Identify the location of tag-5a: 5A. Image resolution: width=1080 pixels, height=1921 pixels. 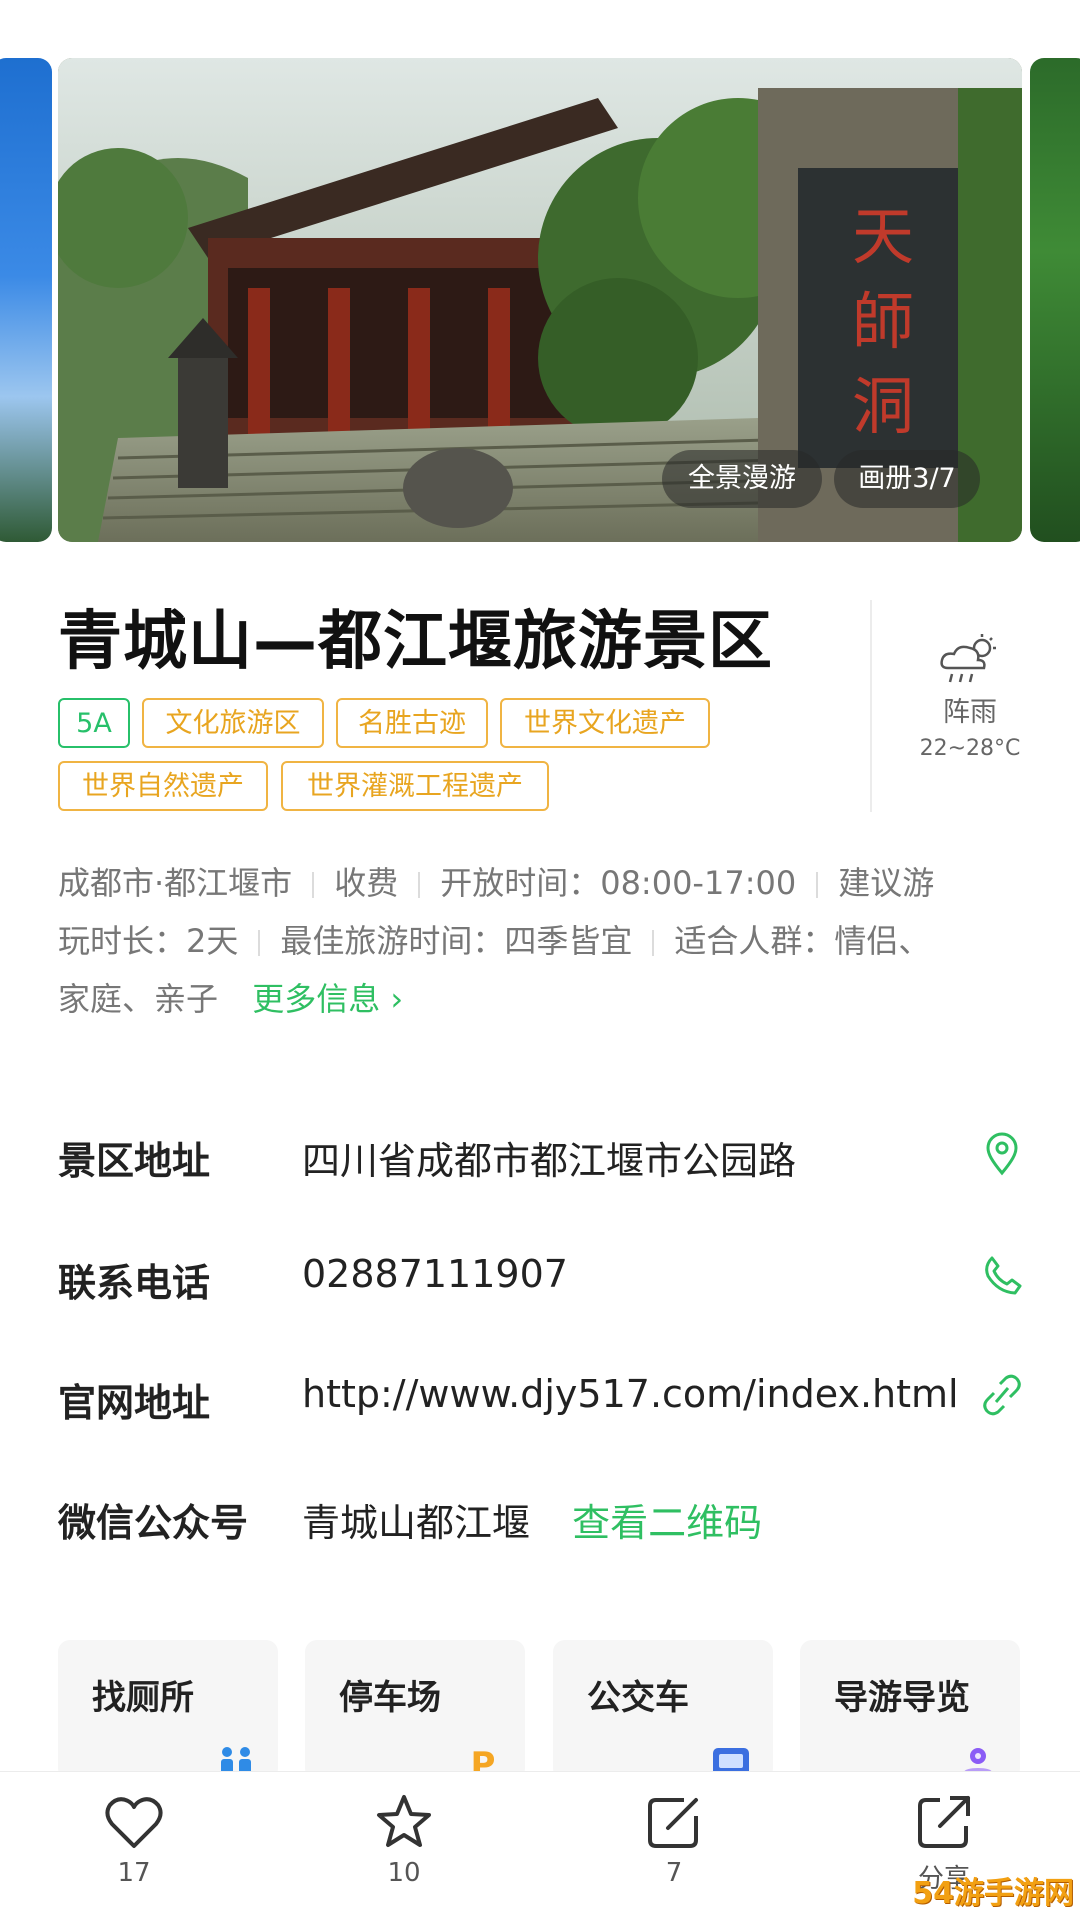
(94, 723).